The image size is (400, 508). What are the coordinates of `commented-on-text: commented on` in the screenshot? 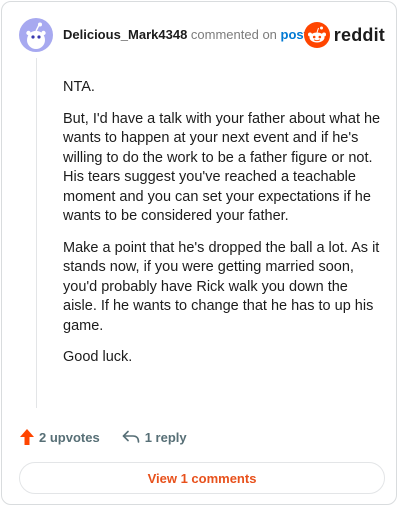 It's located at (233, 34).